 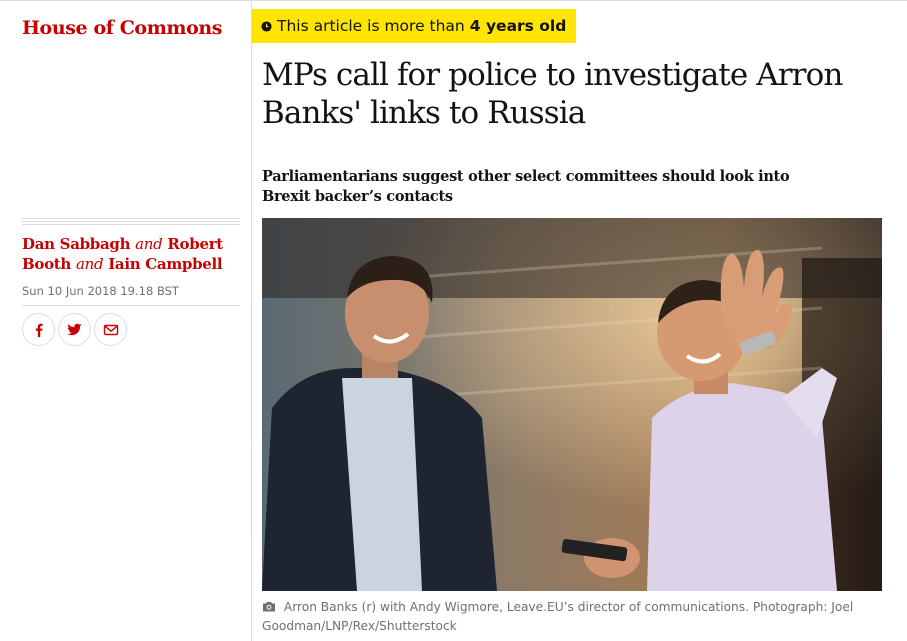 I want to click on section-link: House of Commons, so click(x=122, y=28).